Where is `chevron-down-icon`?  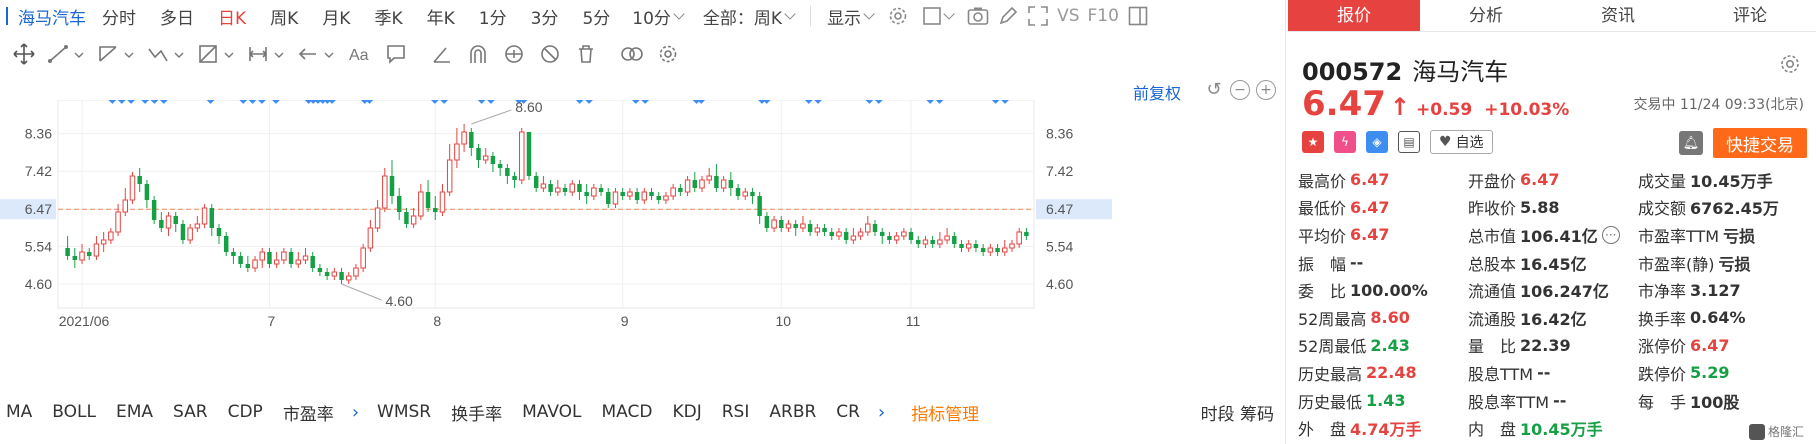 chevron-down-icon is located at coordinates (679, 14).